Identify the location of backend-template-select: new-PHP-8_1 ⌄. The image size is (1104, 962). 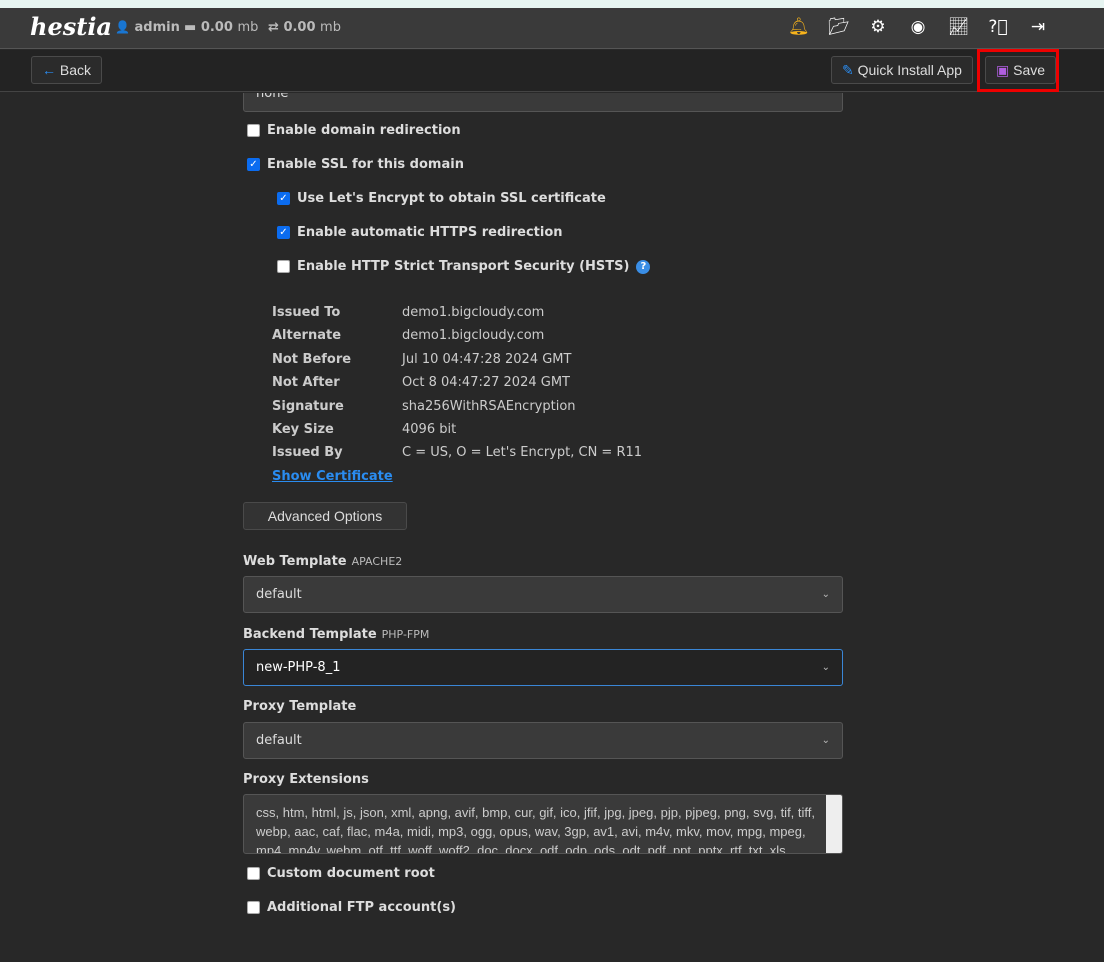
(543, 667).